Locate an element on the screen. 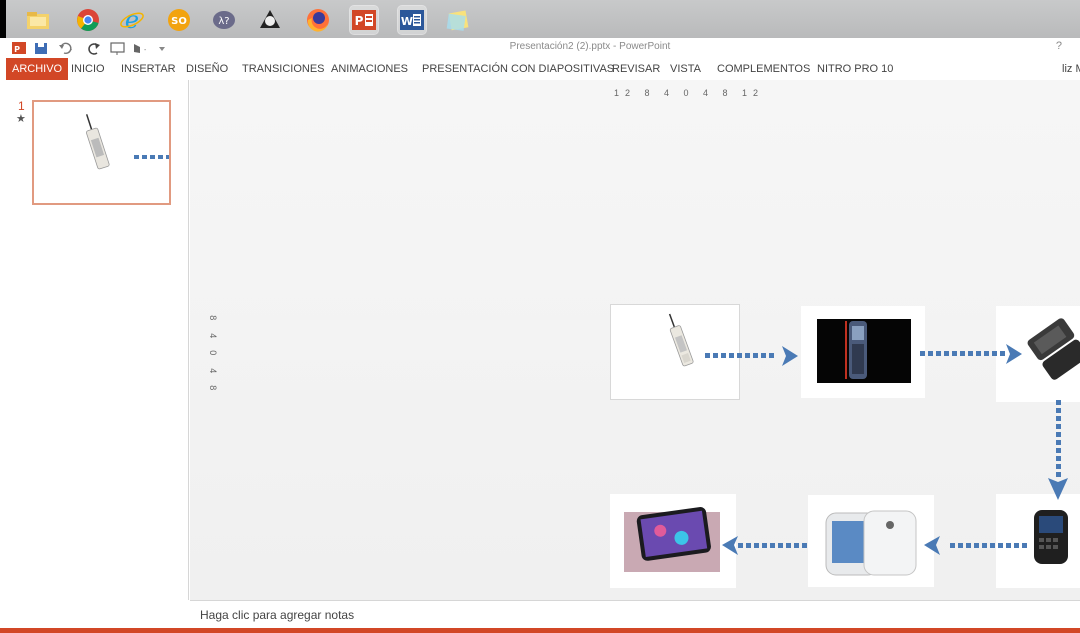 The image size is (1080, 633). user-account: liz M is located at coordinates (1071, 69).